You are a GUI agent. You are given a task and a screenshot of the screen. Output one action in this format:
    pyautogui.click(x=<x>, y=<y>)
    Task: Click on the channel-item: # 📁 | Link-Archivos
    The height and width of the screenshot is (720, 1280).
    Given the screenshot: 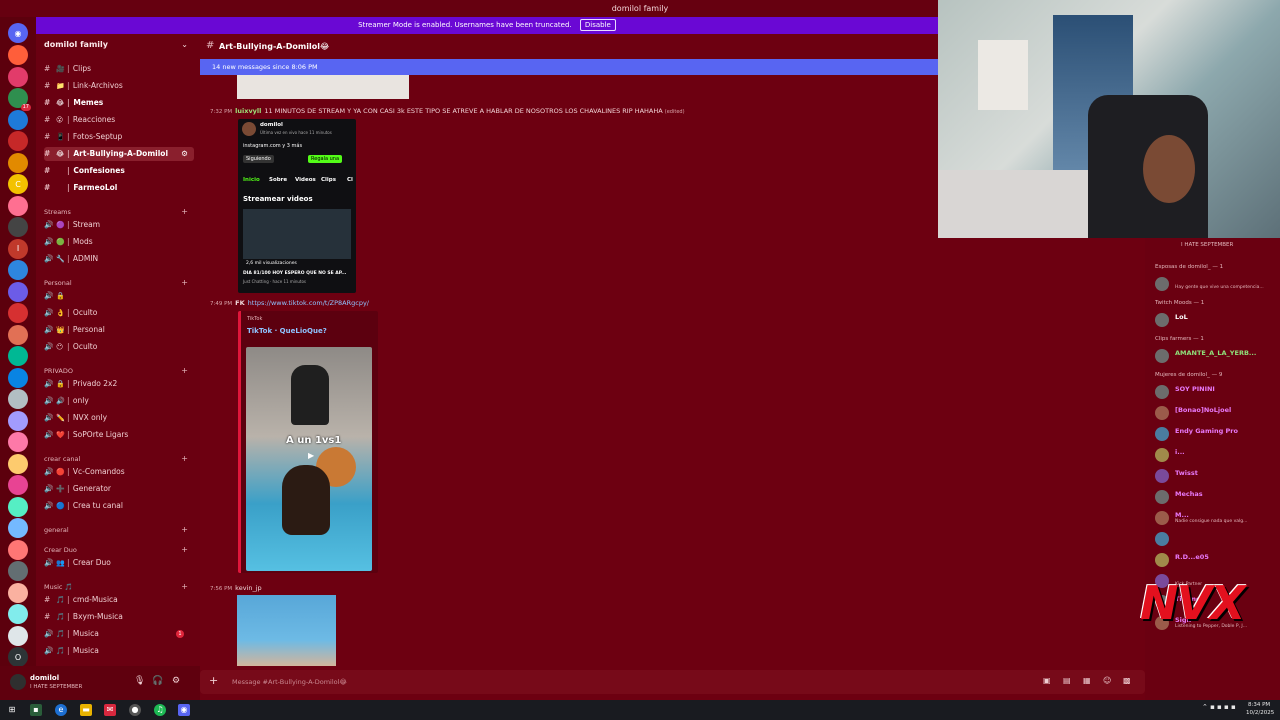 What is the action you would take?
    pyautogui.click(x=119, y=86)
    